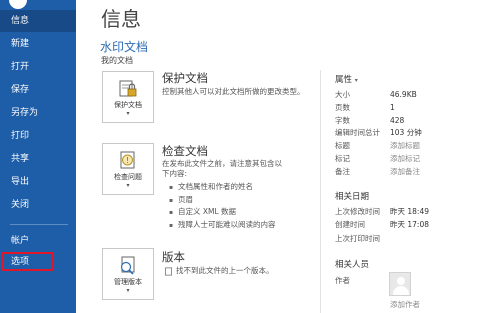 The height and width of the screenshot is (313, 487). I want to click on property-row: 页数 1, so click(410, 108).